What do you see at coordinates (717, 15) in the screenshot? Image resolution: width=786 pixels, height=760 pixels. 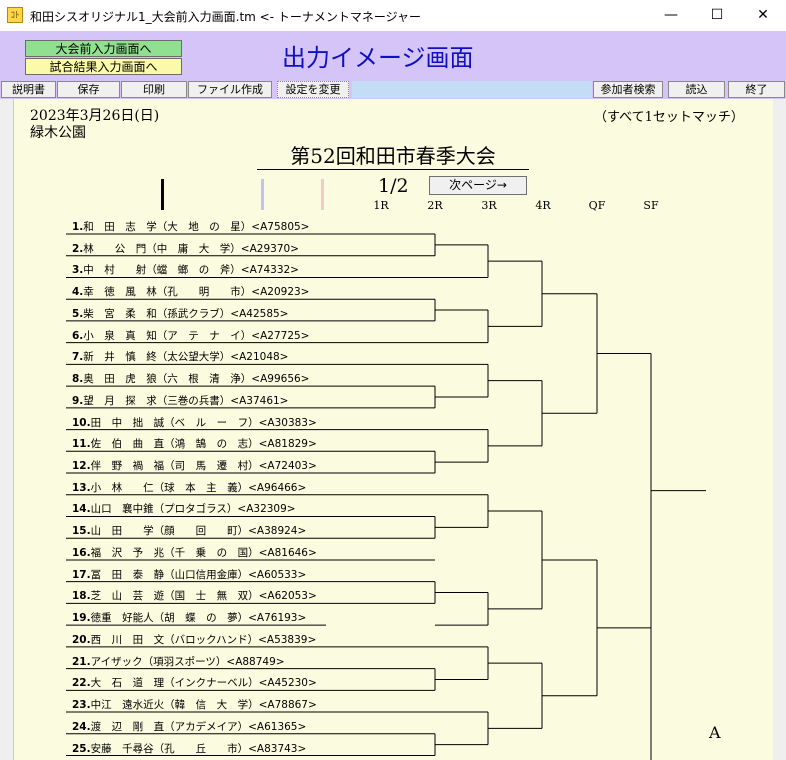 I see `maximize-icon: ☐` at bounding box center [717, 15].